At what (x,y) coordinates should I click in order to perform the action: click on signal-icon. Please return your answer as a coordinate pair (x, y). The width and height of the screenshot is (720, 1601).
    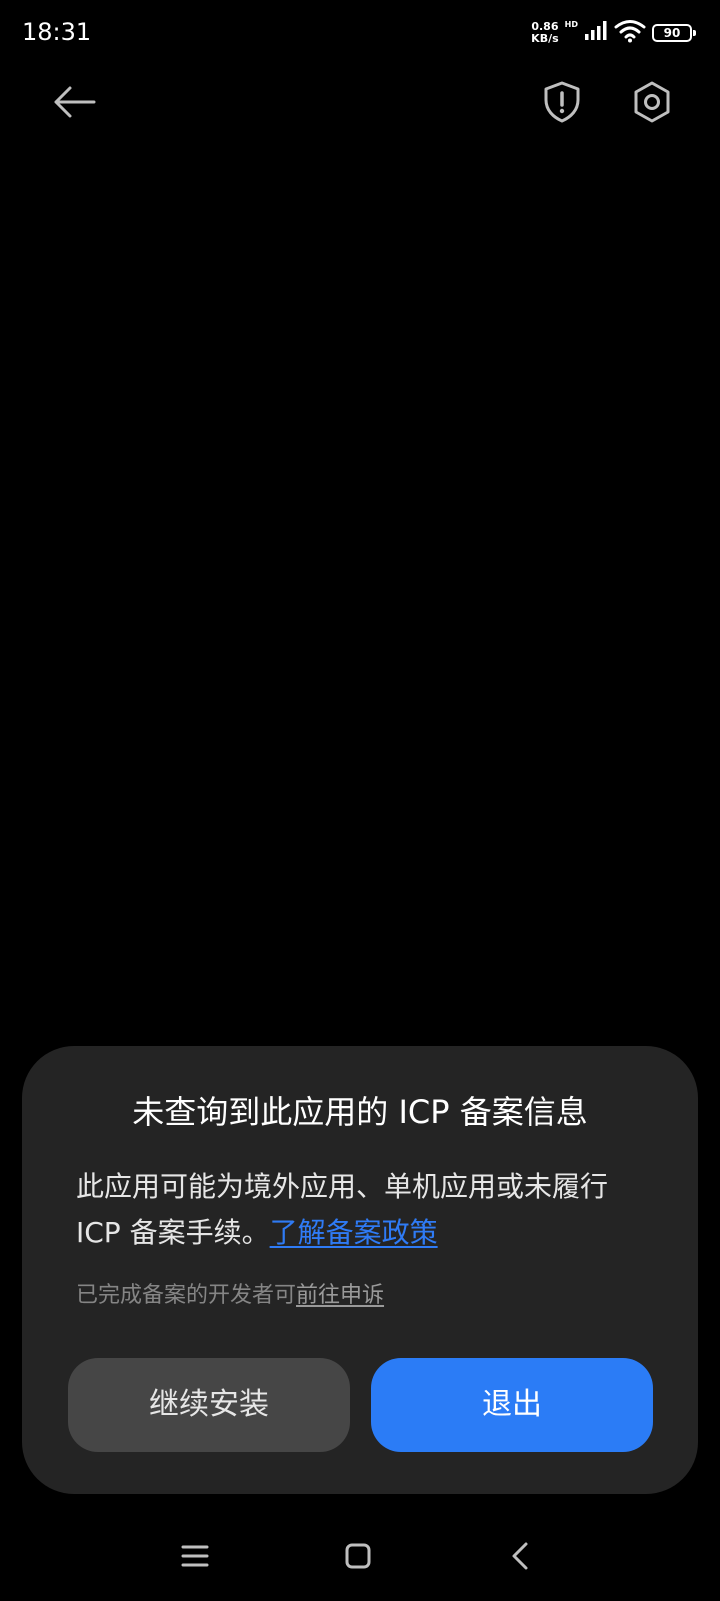
    Looking at the image, I should click on (596, 33).